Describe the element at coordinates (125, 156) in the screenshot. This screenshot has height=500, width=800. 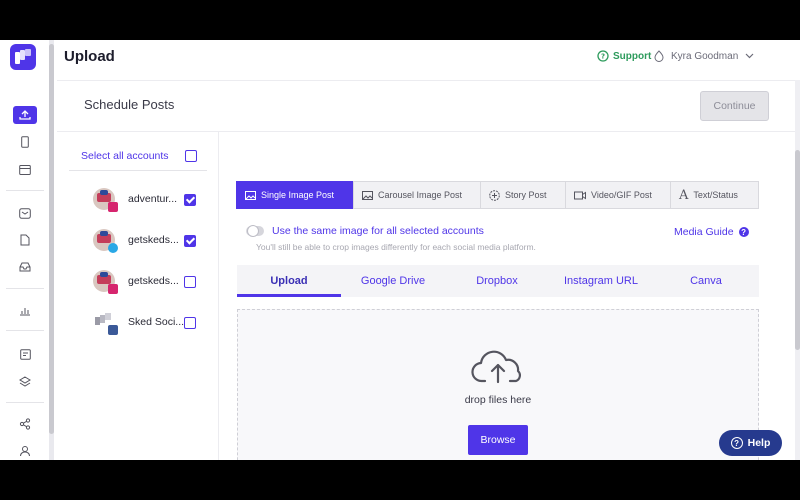
I see `select-all-label: Select all accounts` at that location.